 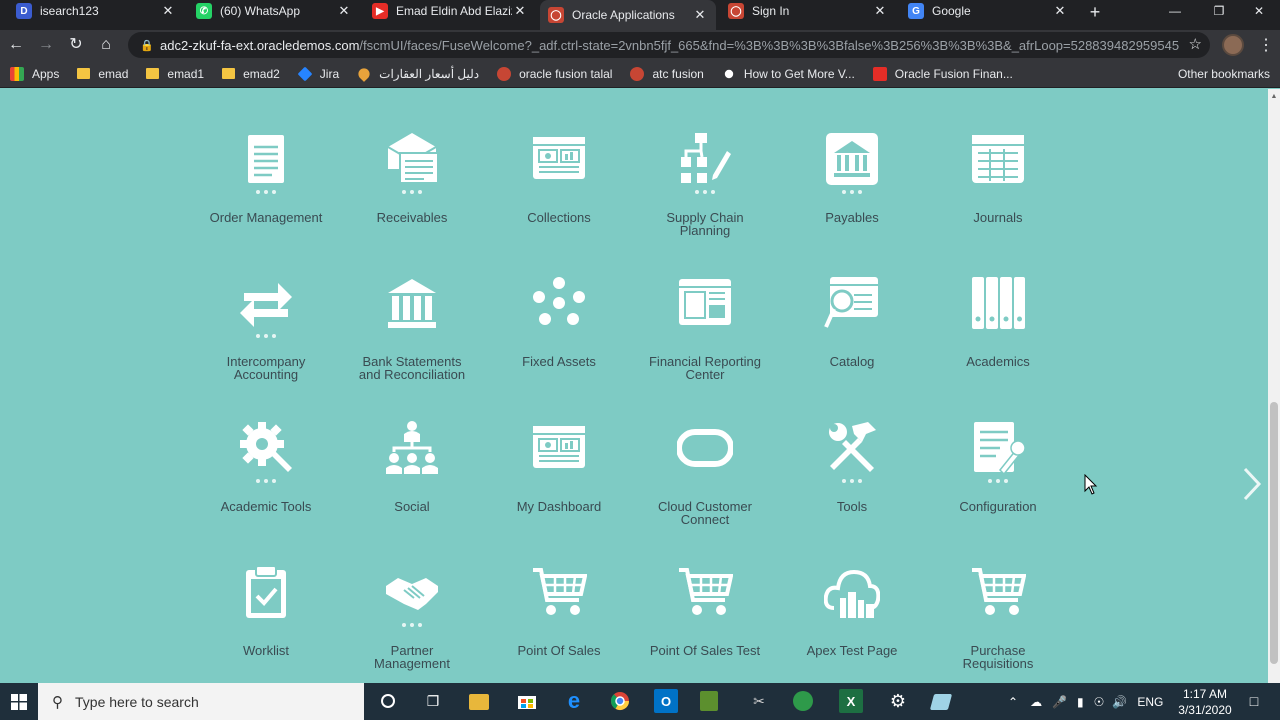 I want to click on taskbar-clock: 1:17 AM 3/31/2020, so click(x=1205, y=702).